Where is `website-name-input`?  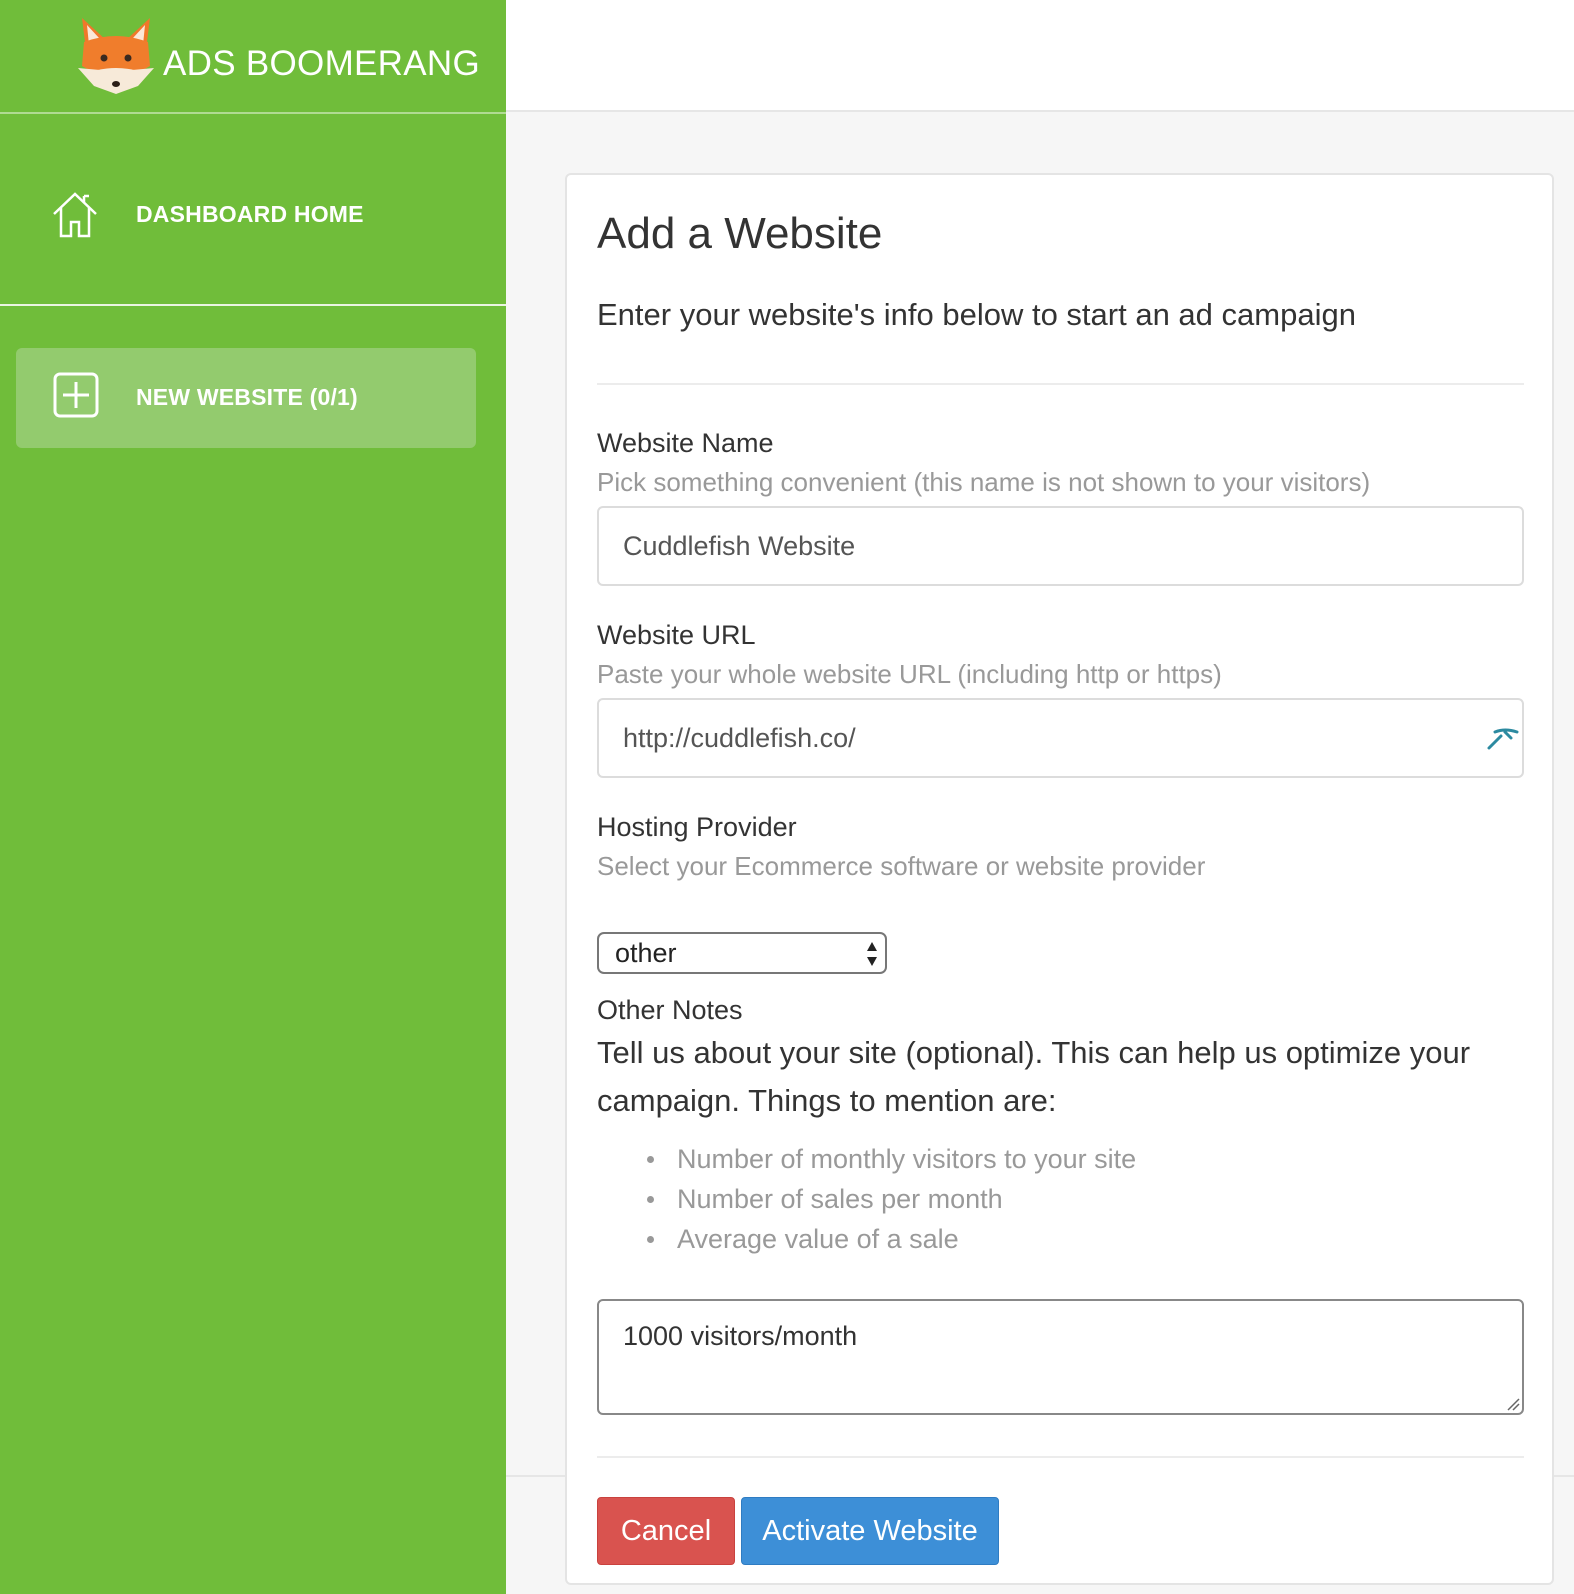
website-name-input is located at coordinates (1060, 546).